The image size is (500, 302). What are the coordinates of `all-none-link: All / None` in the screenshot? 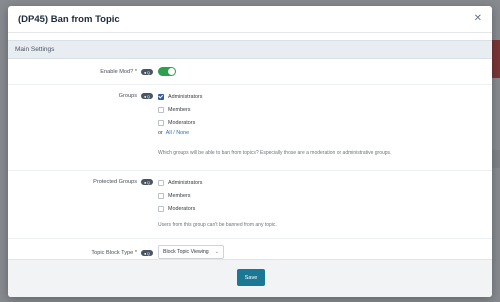 It's located at (177, 133).